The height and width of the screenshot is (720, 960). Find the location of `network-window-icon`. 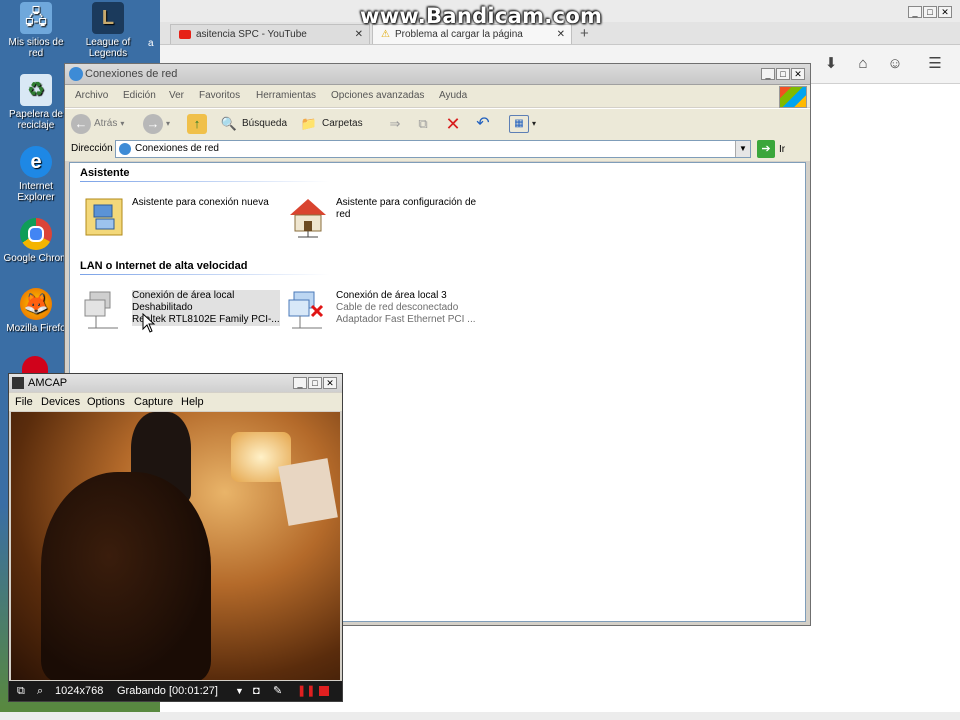

network-window-icon is located at coordinates (76, 74).